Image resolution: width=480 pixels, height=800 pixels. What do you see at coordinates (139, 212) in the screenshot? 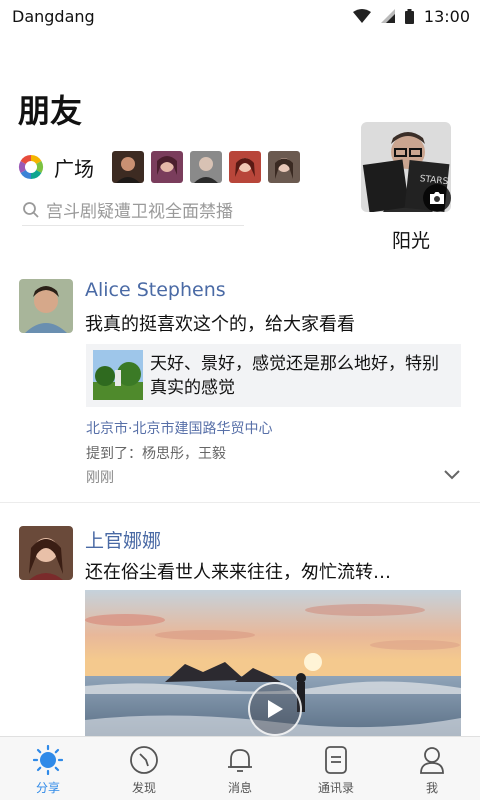
I see `search-placeholder: 宫斗剧疑遭卫视全面禁播` at bounding box center [139, 212].